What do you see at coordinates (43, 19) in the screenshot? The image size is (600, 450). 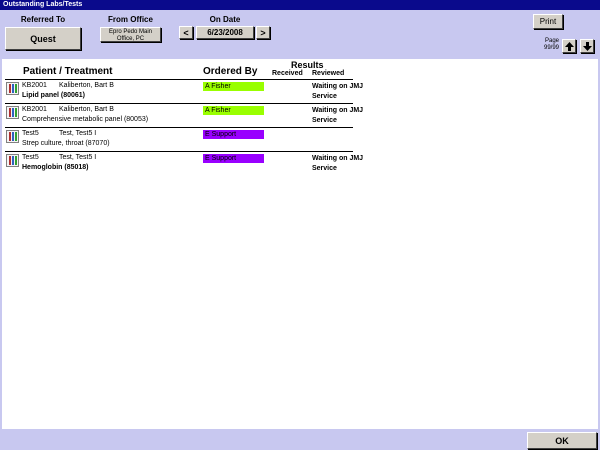 I see `referred-to-label: Referred To` at bounding box center [43, 19].